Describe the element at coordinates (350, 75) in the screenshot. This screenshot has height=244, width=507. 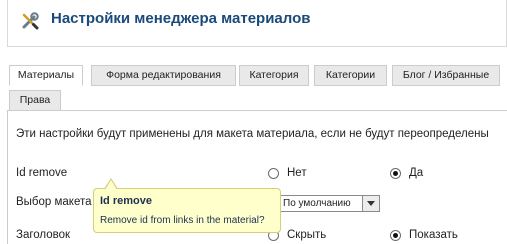
I see `tab-categories: Категории` at that location.